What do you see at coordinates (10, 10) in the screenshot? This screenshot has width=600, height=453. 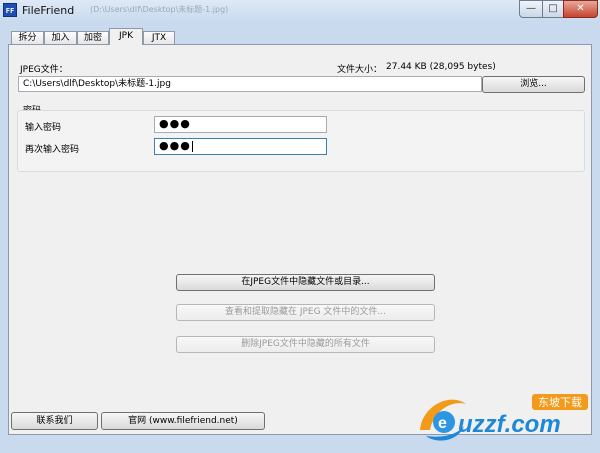 I see `app-icon: FF` at bounding box center [10, 10].